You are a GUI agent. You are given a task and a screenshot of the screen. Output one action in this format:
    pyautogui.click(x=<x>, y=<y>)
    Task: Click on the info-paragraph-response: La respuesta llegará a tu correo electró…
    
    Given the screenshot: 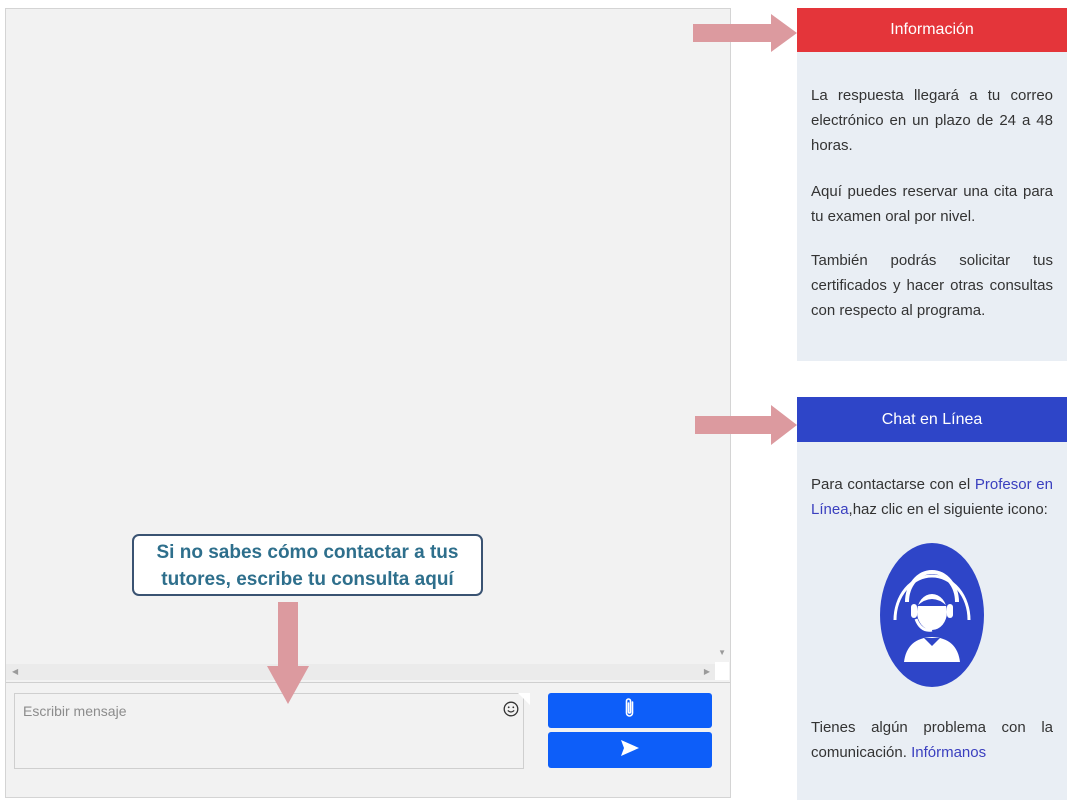 What is the action you would take?
    pyautogui.click(x=932, y=120)
    